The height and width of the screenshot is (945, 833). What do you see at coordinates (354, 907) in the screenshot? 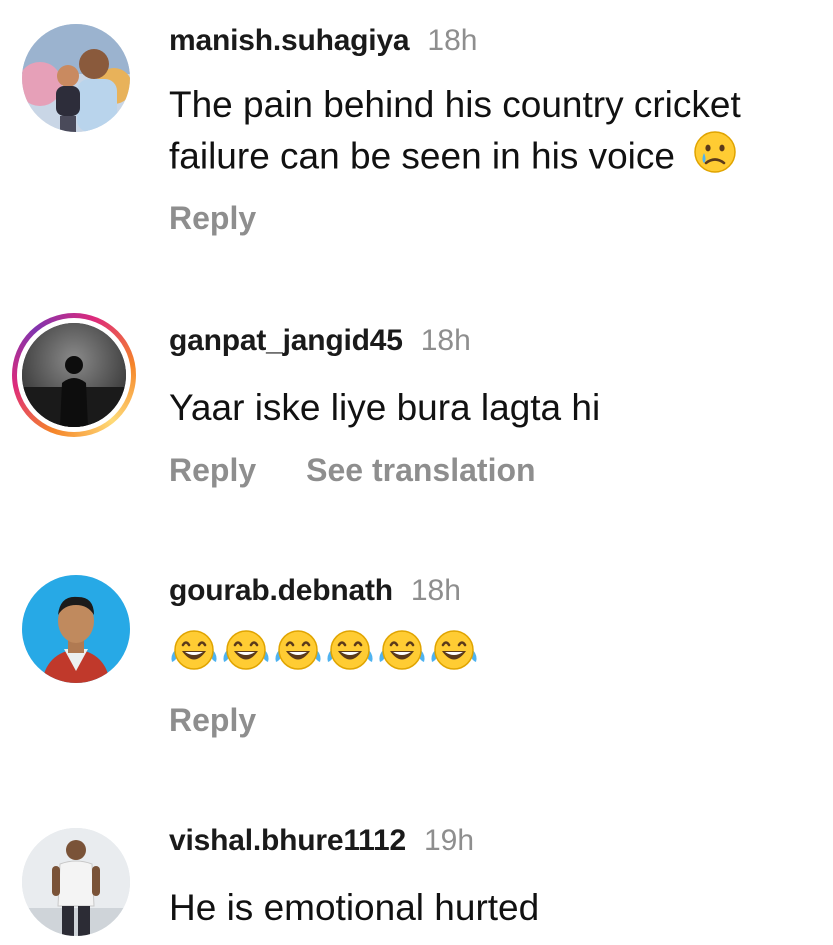
I see `comment-body: He is emotional hurted` at bounding box center [354, 907].